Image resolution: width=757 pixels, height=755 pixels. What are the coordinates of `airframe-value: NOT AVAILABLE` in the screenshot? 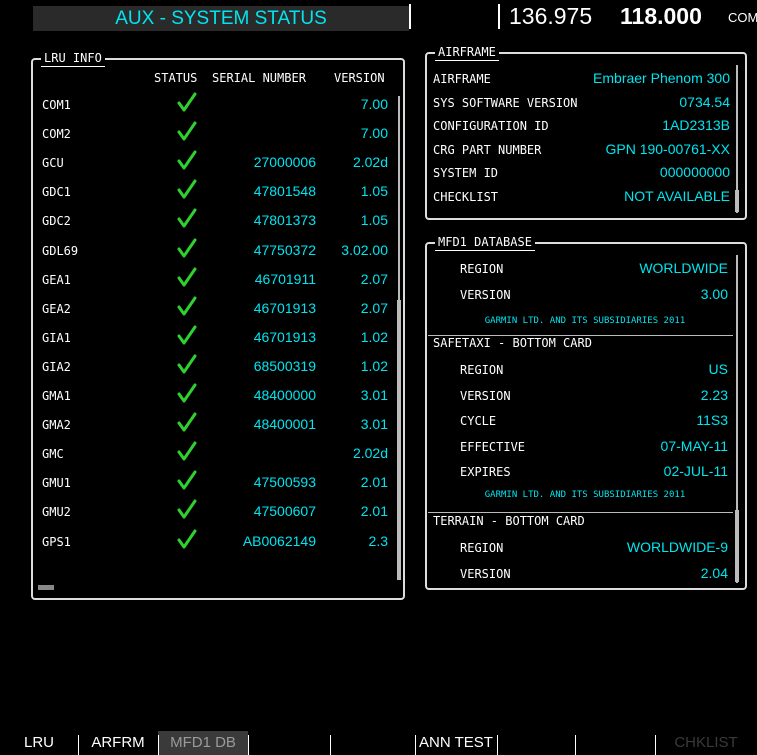 It's located at (677, 195).